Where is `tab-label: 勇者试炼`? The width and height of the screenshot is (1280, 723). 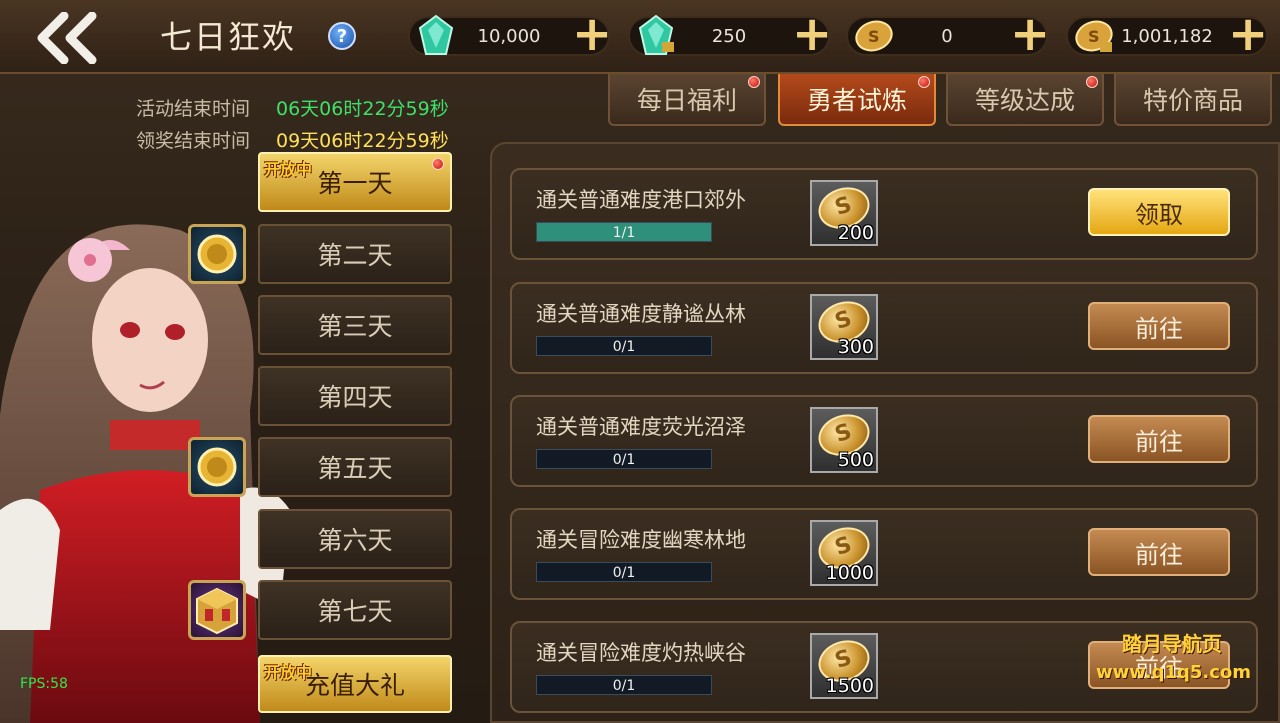
tab-label: 勇者试炼 is located at coordinates (856, 100).